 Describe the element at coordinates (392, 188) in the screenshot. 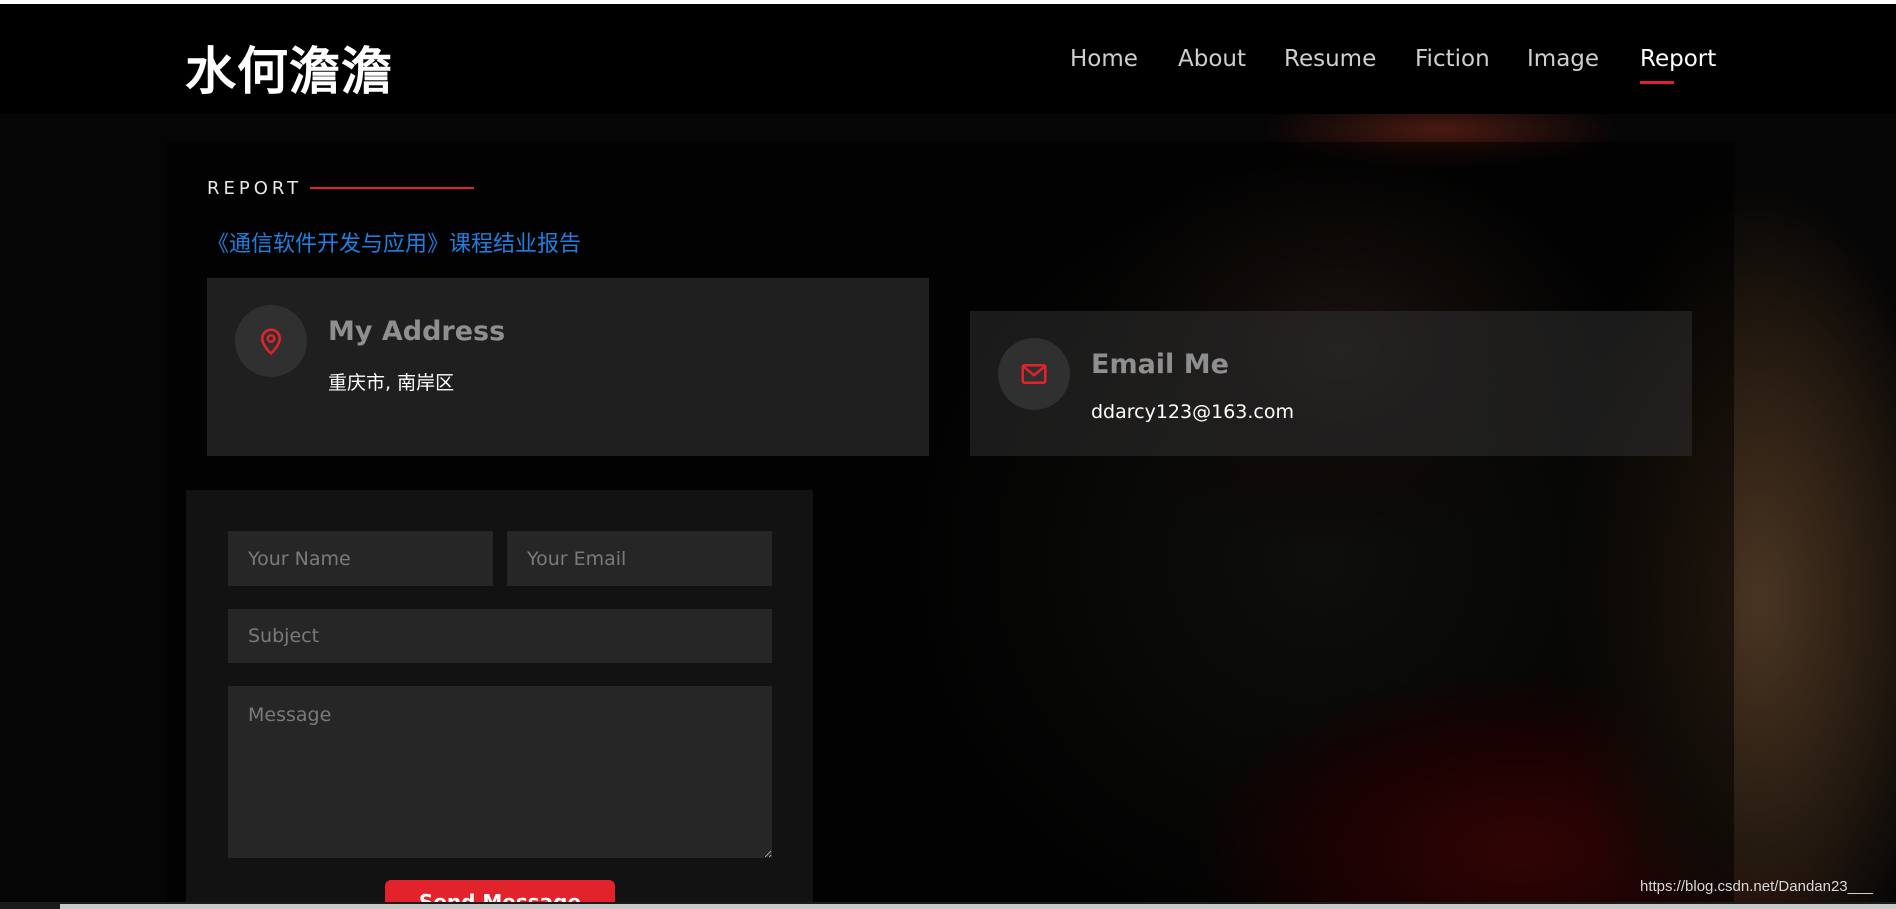

I see `section-divider` at that location.